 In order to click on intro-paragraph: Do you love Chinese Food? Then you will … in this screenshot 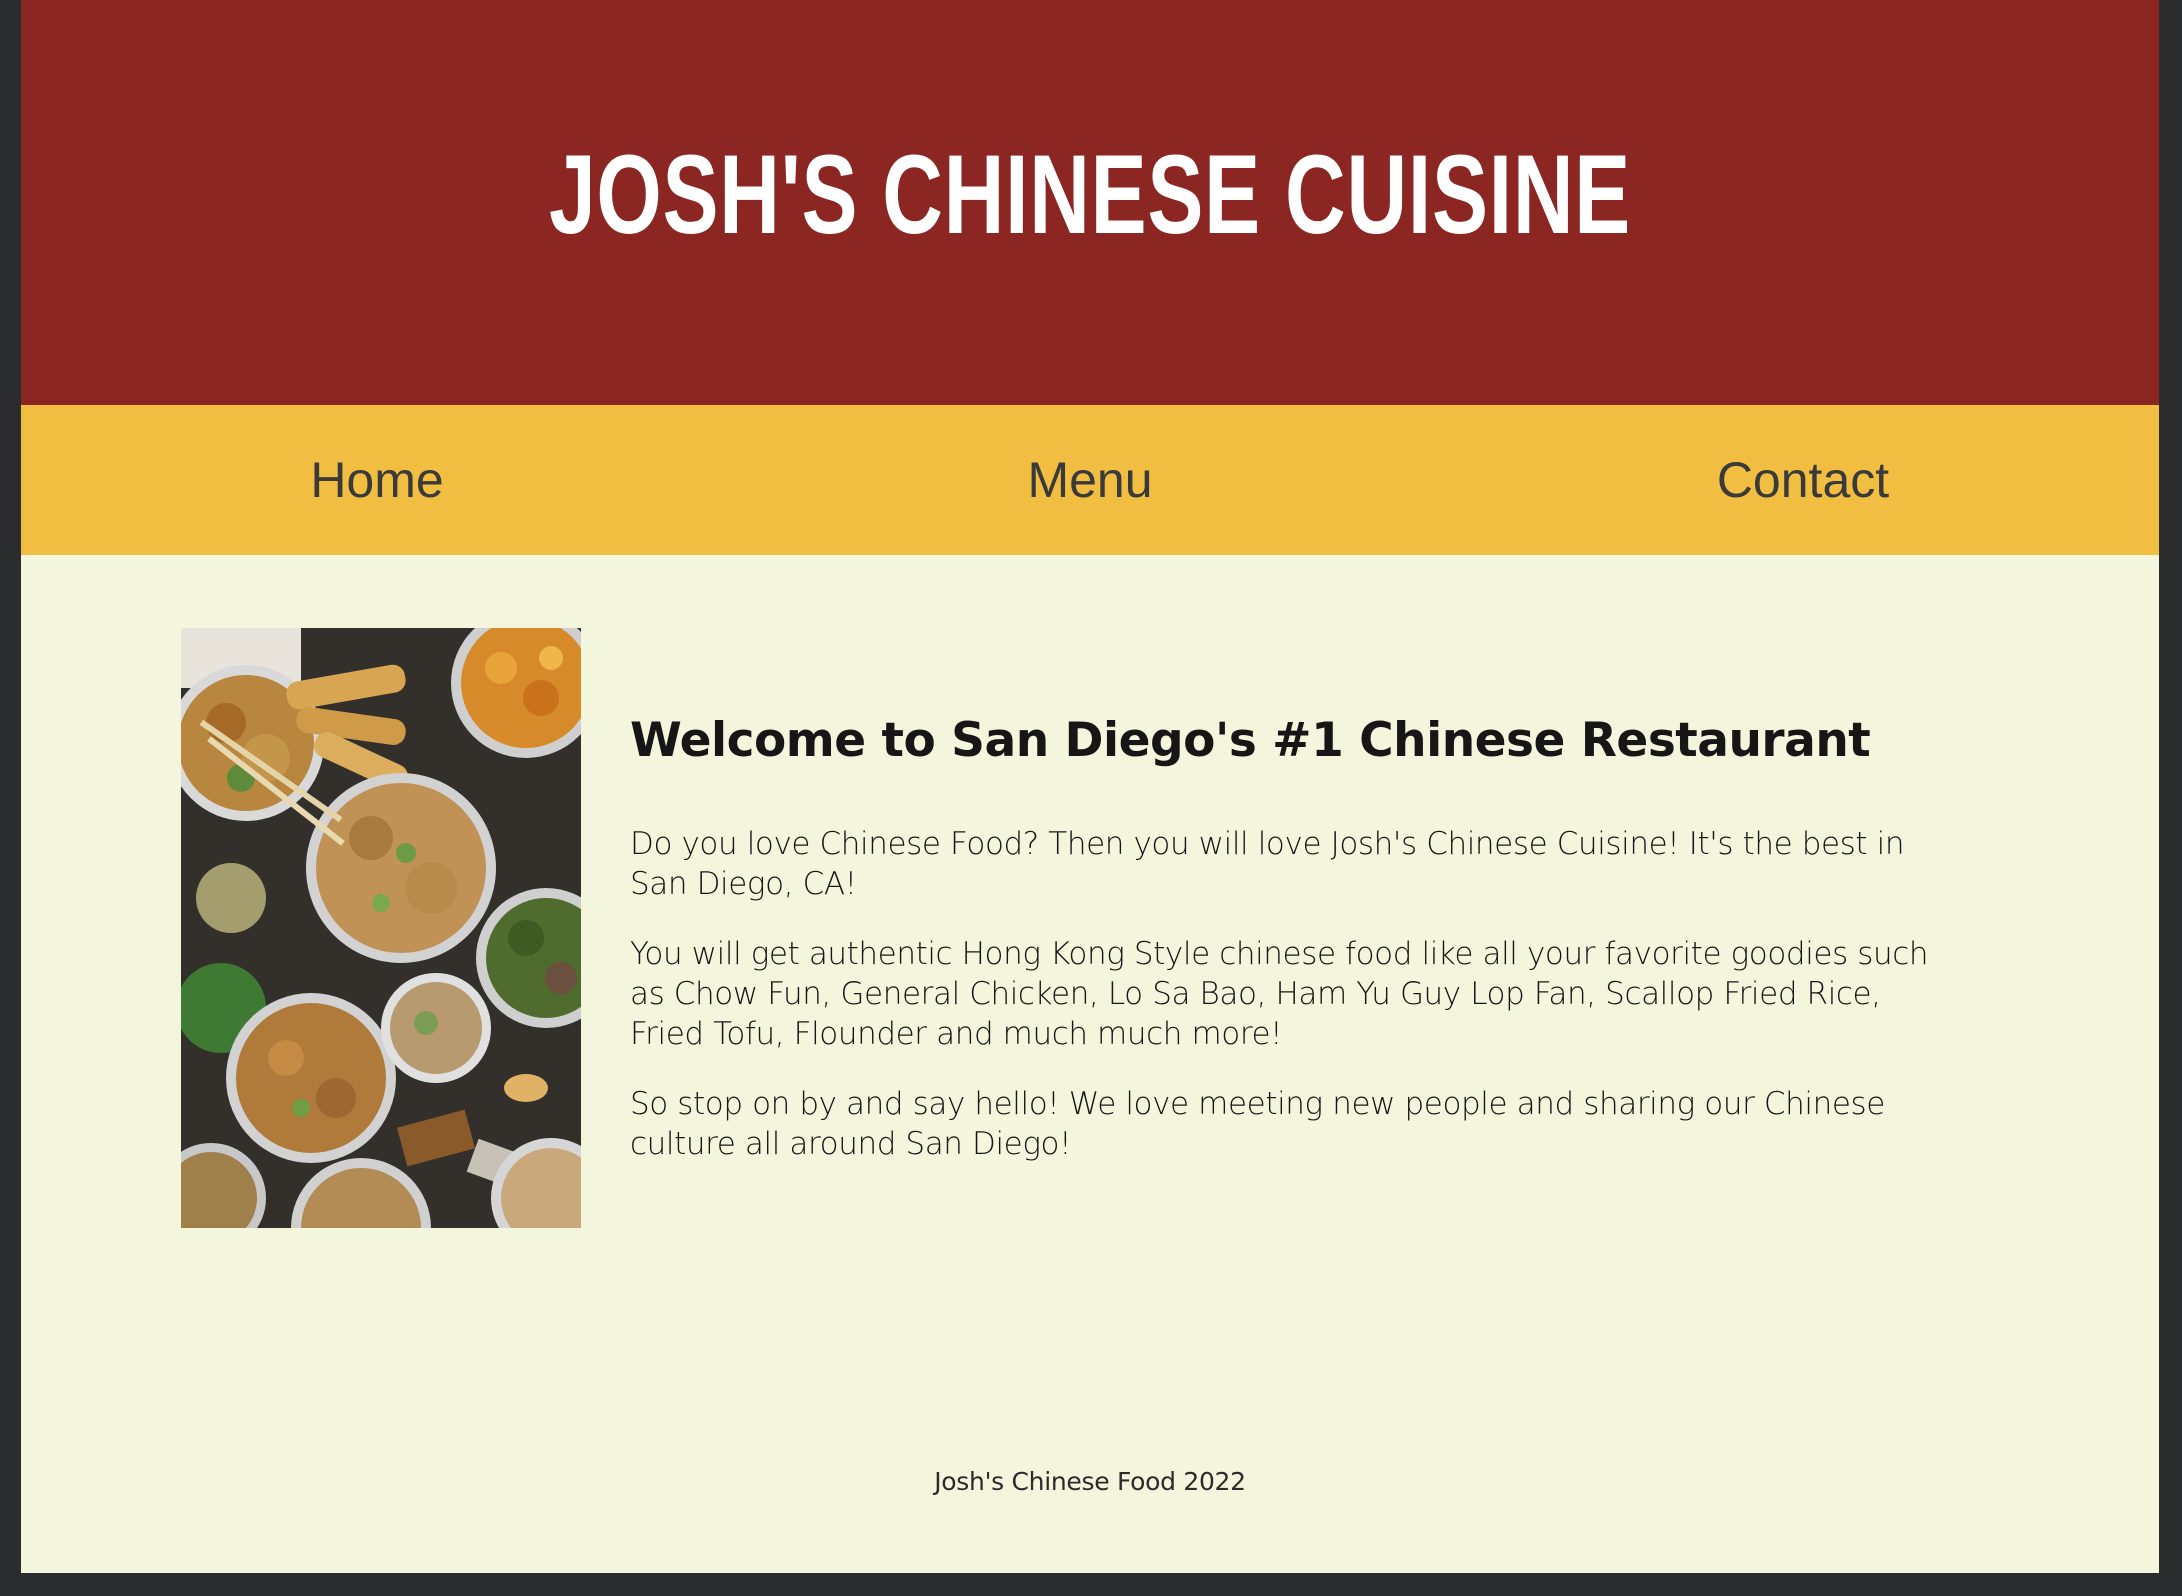, I will do `click(1267, 864)`.